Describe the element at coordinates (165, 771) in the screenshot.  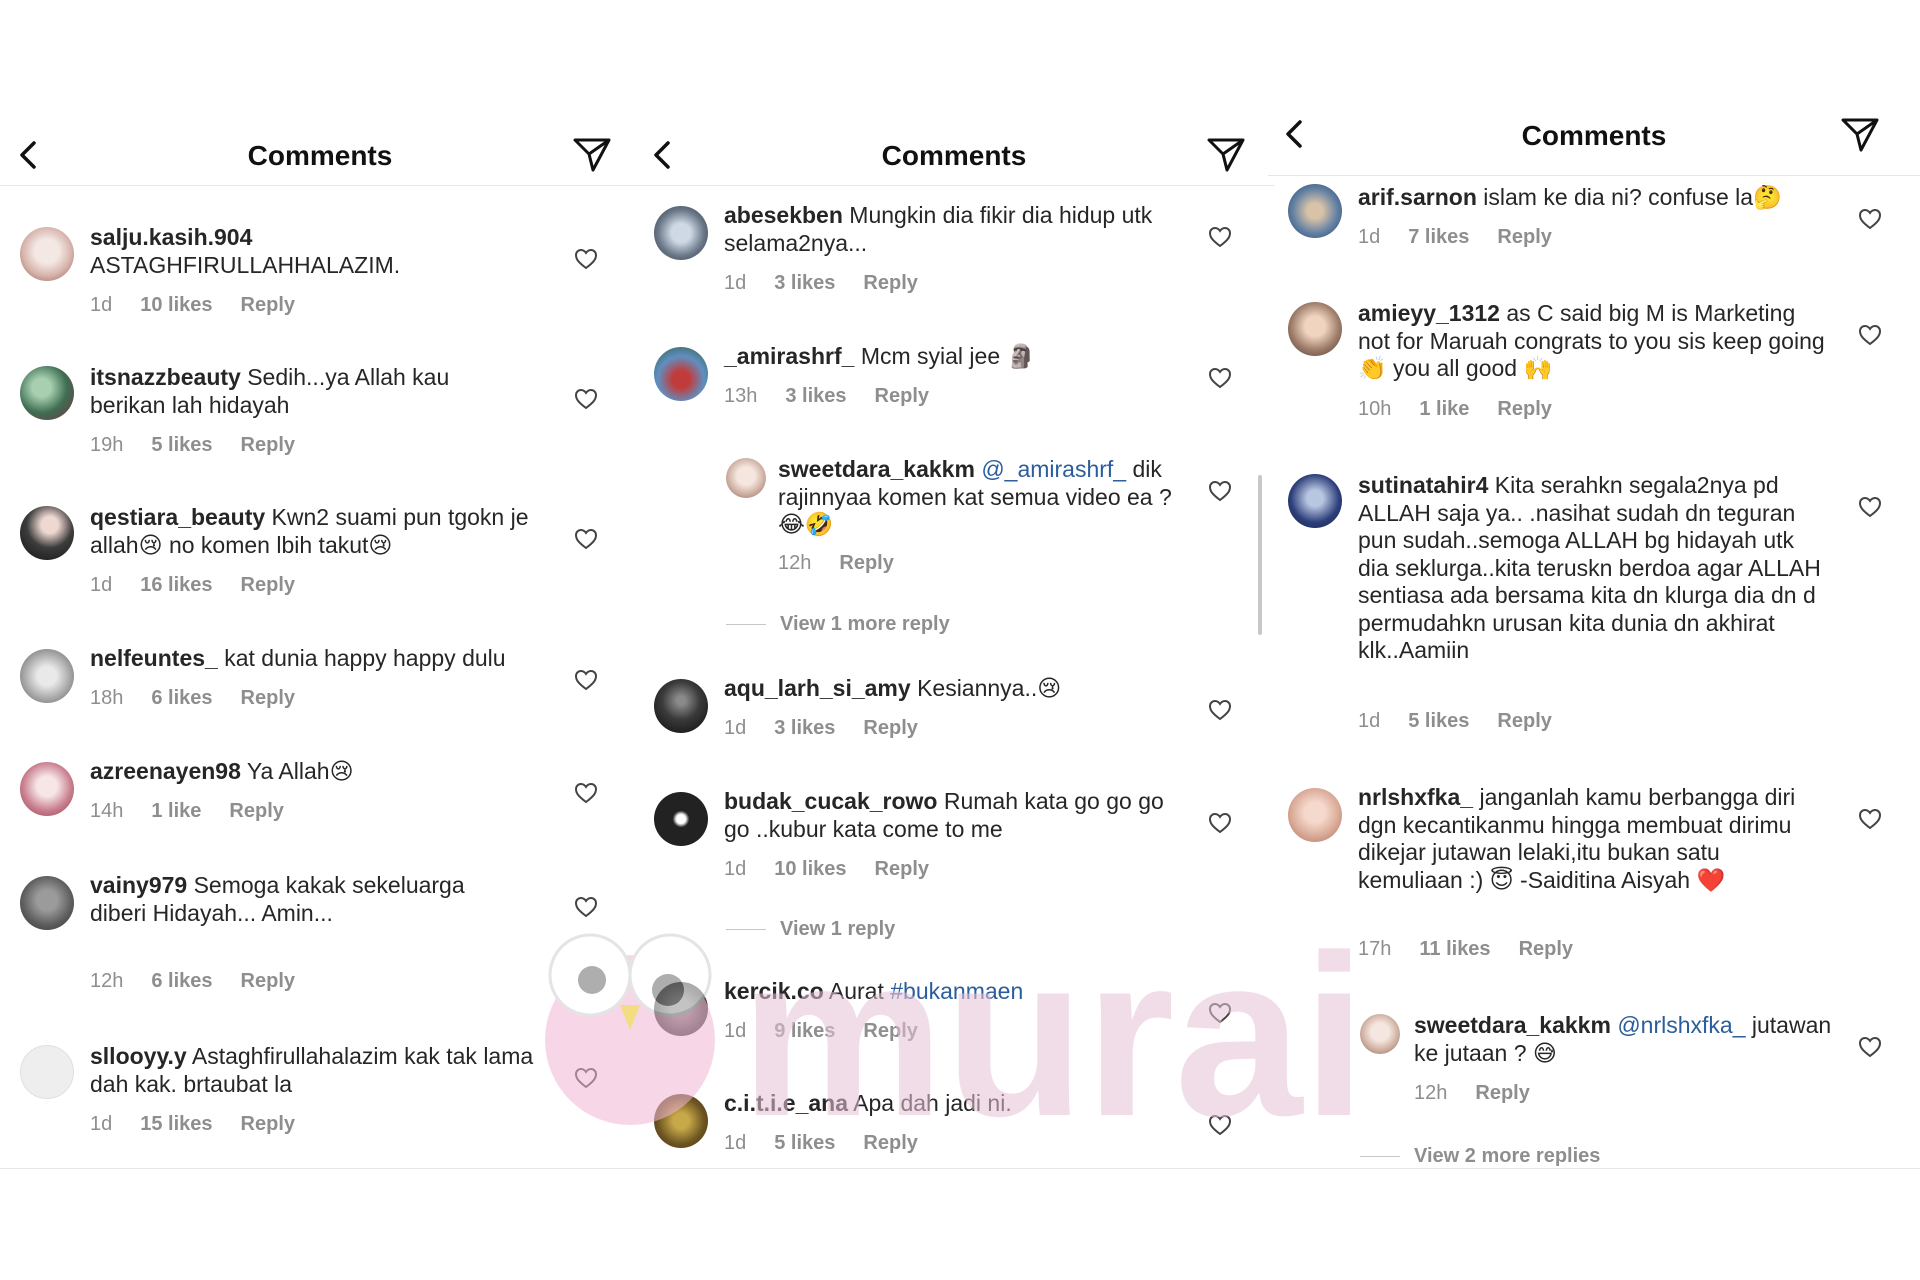
I see `username: azreenayen98` at that location.